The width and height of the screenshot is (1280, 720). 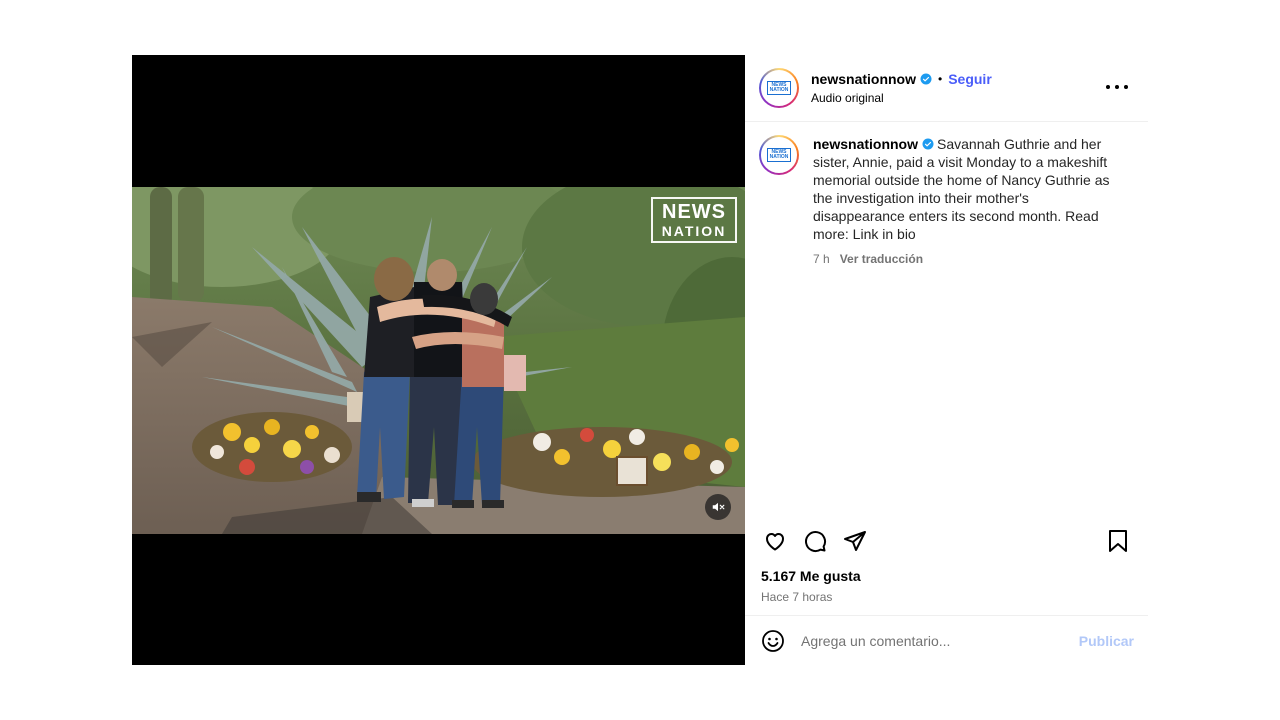 What do you see at coordinates (811, 576) in the screenshot?
I see `likes-count: 5.167 Me gusta` at bounding box center [811, 576].